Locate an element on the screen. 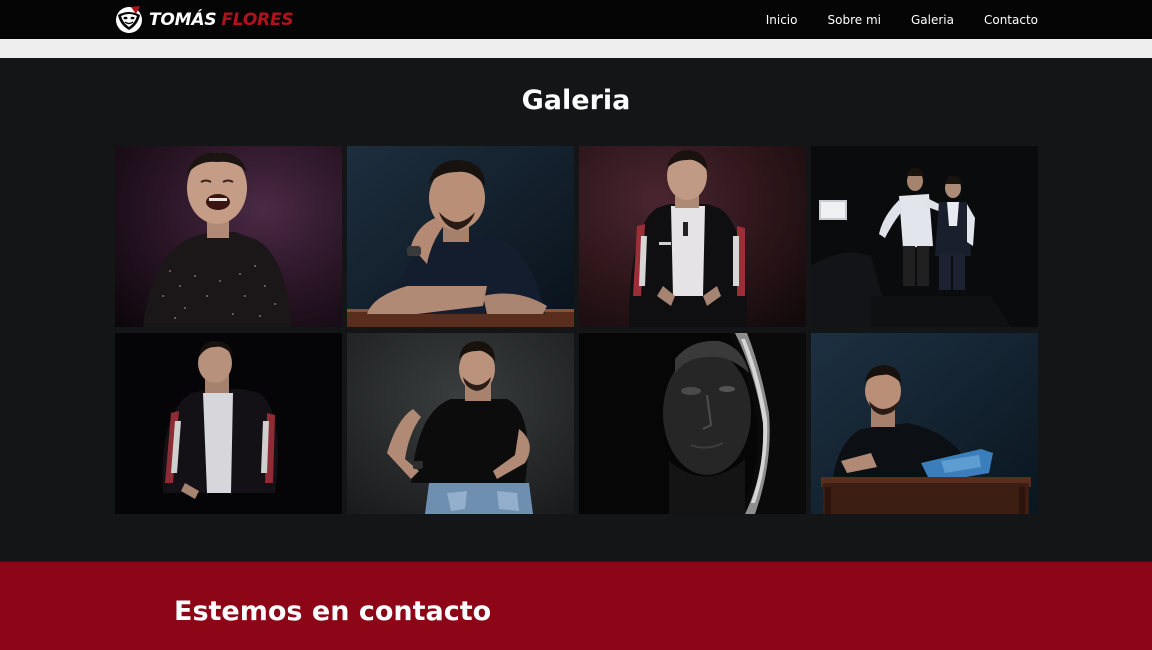  photo-hand-on-chin-portrait is located at coordinates (460, 236).